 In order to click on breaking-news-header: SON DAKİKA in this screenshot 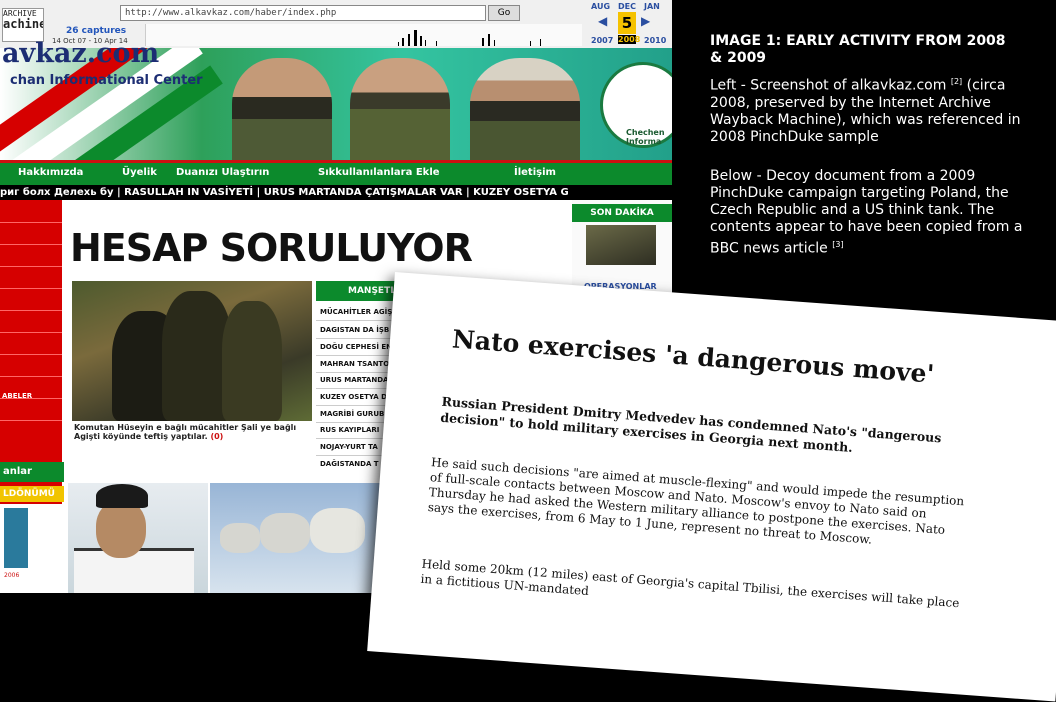, I will do `click(622, 213)`.